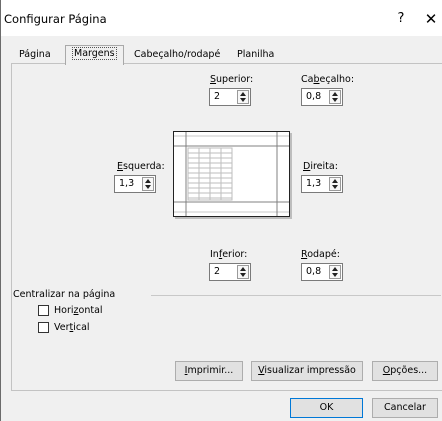  What do you see at coordinates (405, 408) in the screenshot?
I see `cancelar-button: Cancelar` at bounding box center [405, 408].